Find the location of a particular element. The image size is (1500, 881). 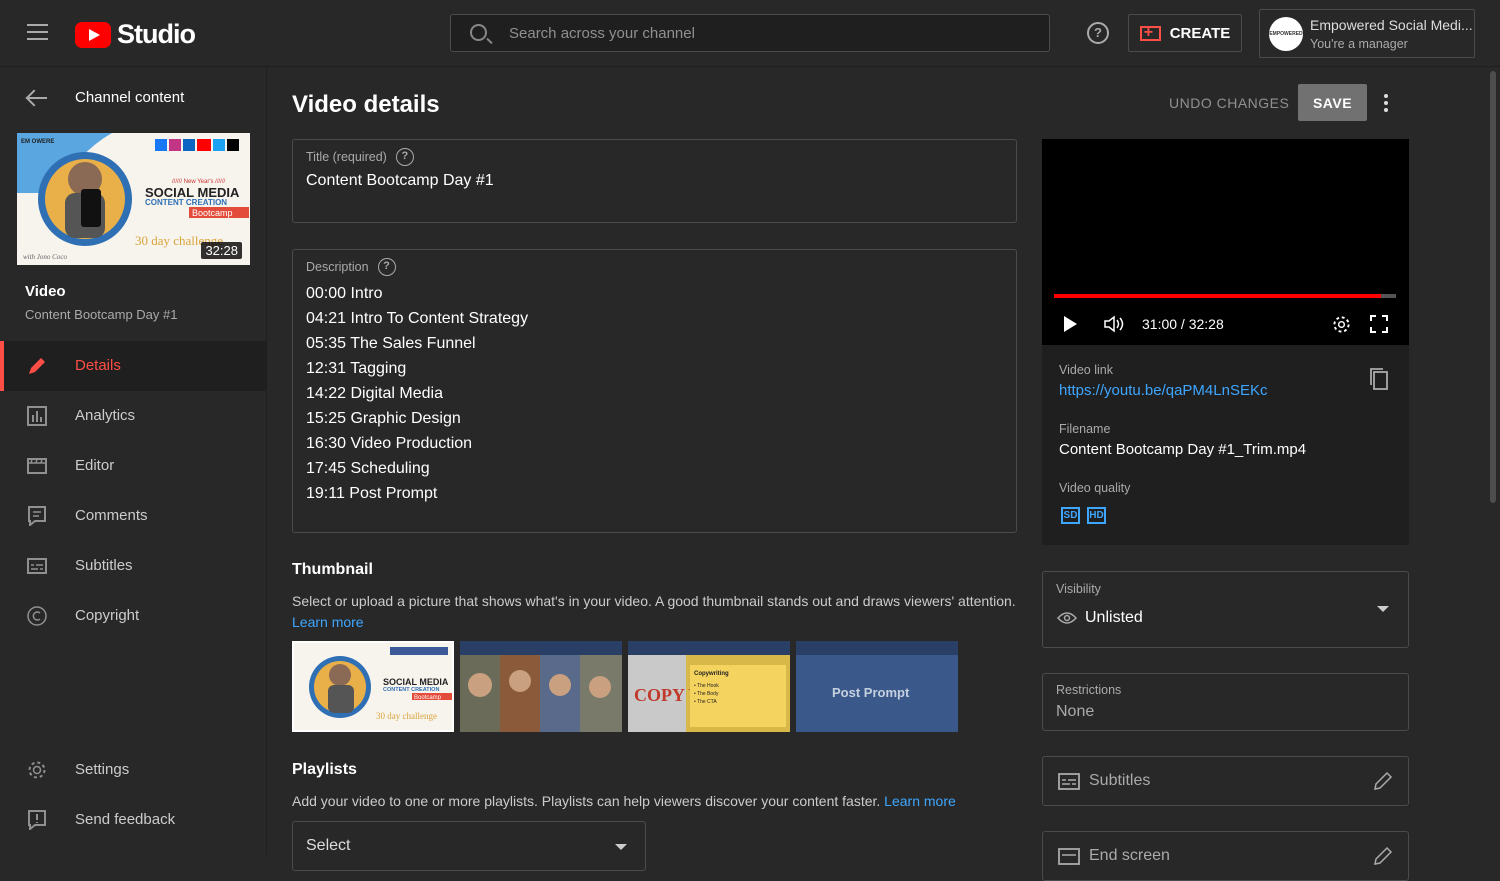

visibility-label: Visibility is located at coordinates (1078, 589).